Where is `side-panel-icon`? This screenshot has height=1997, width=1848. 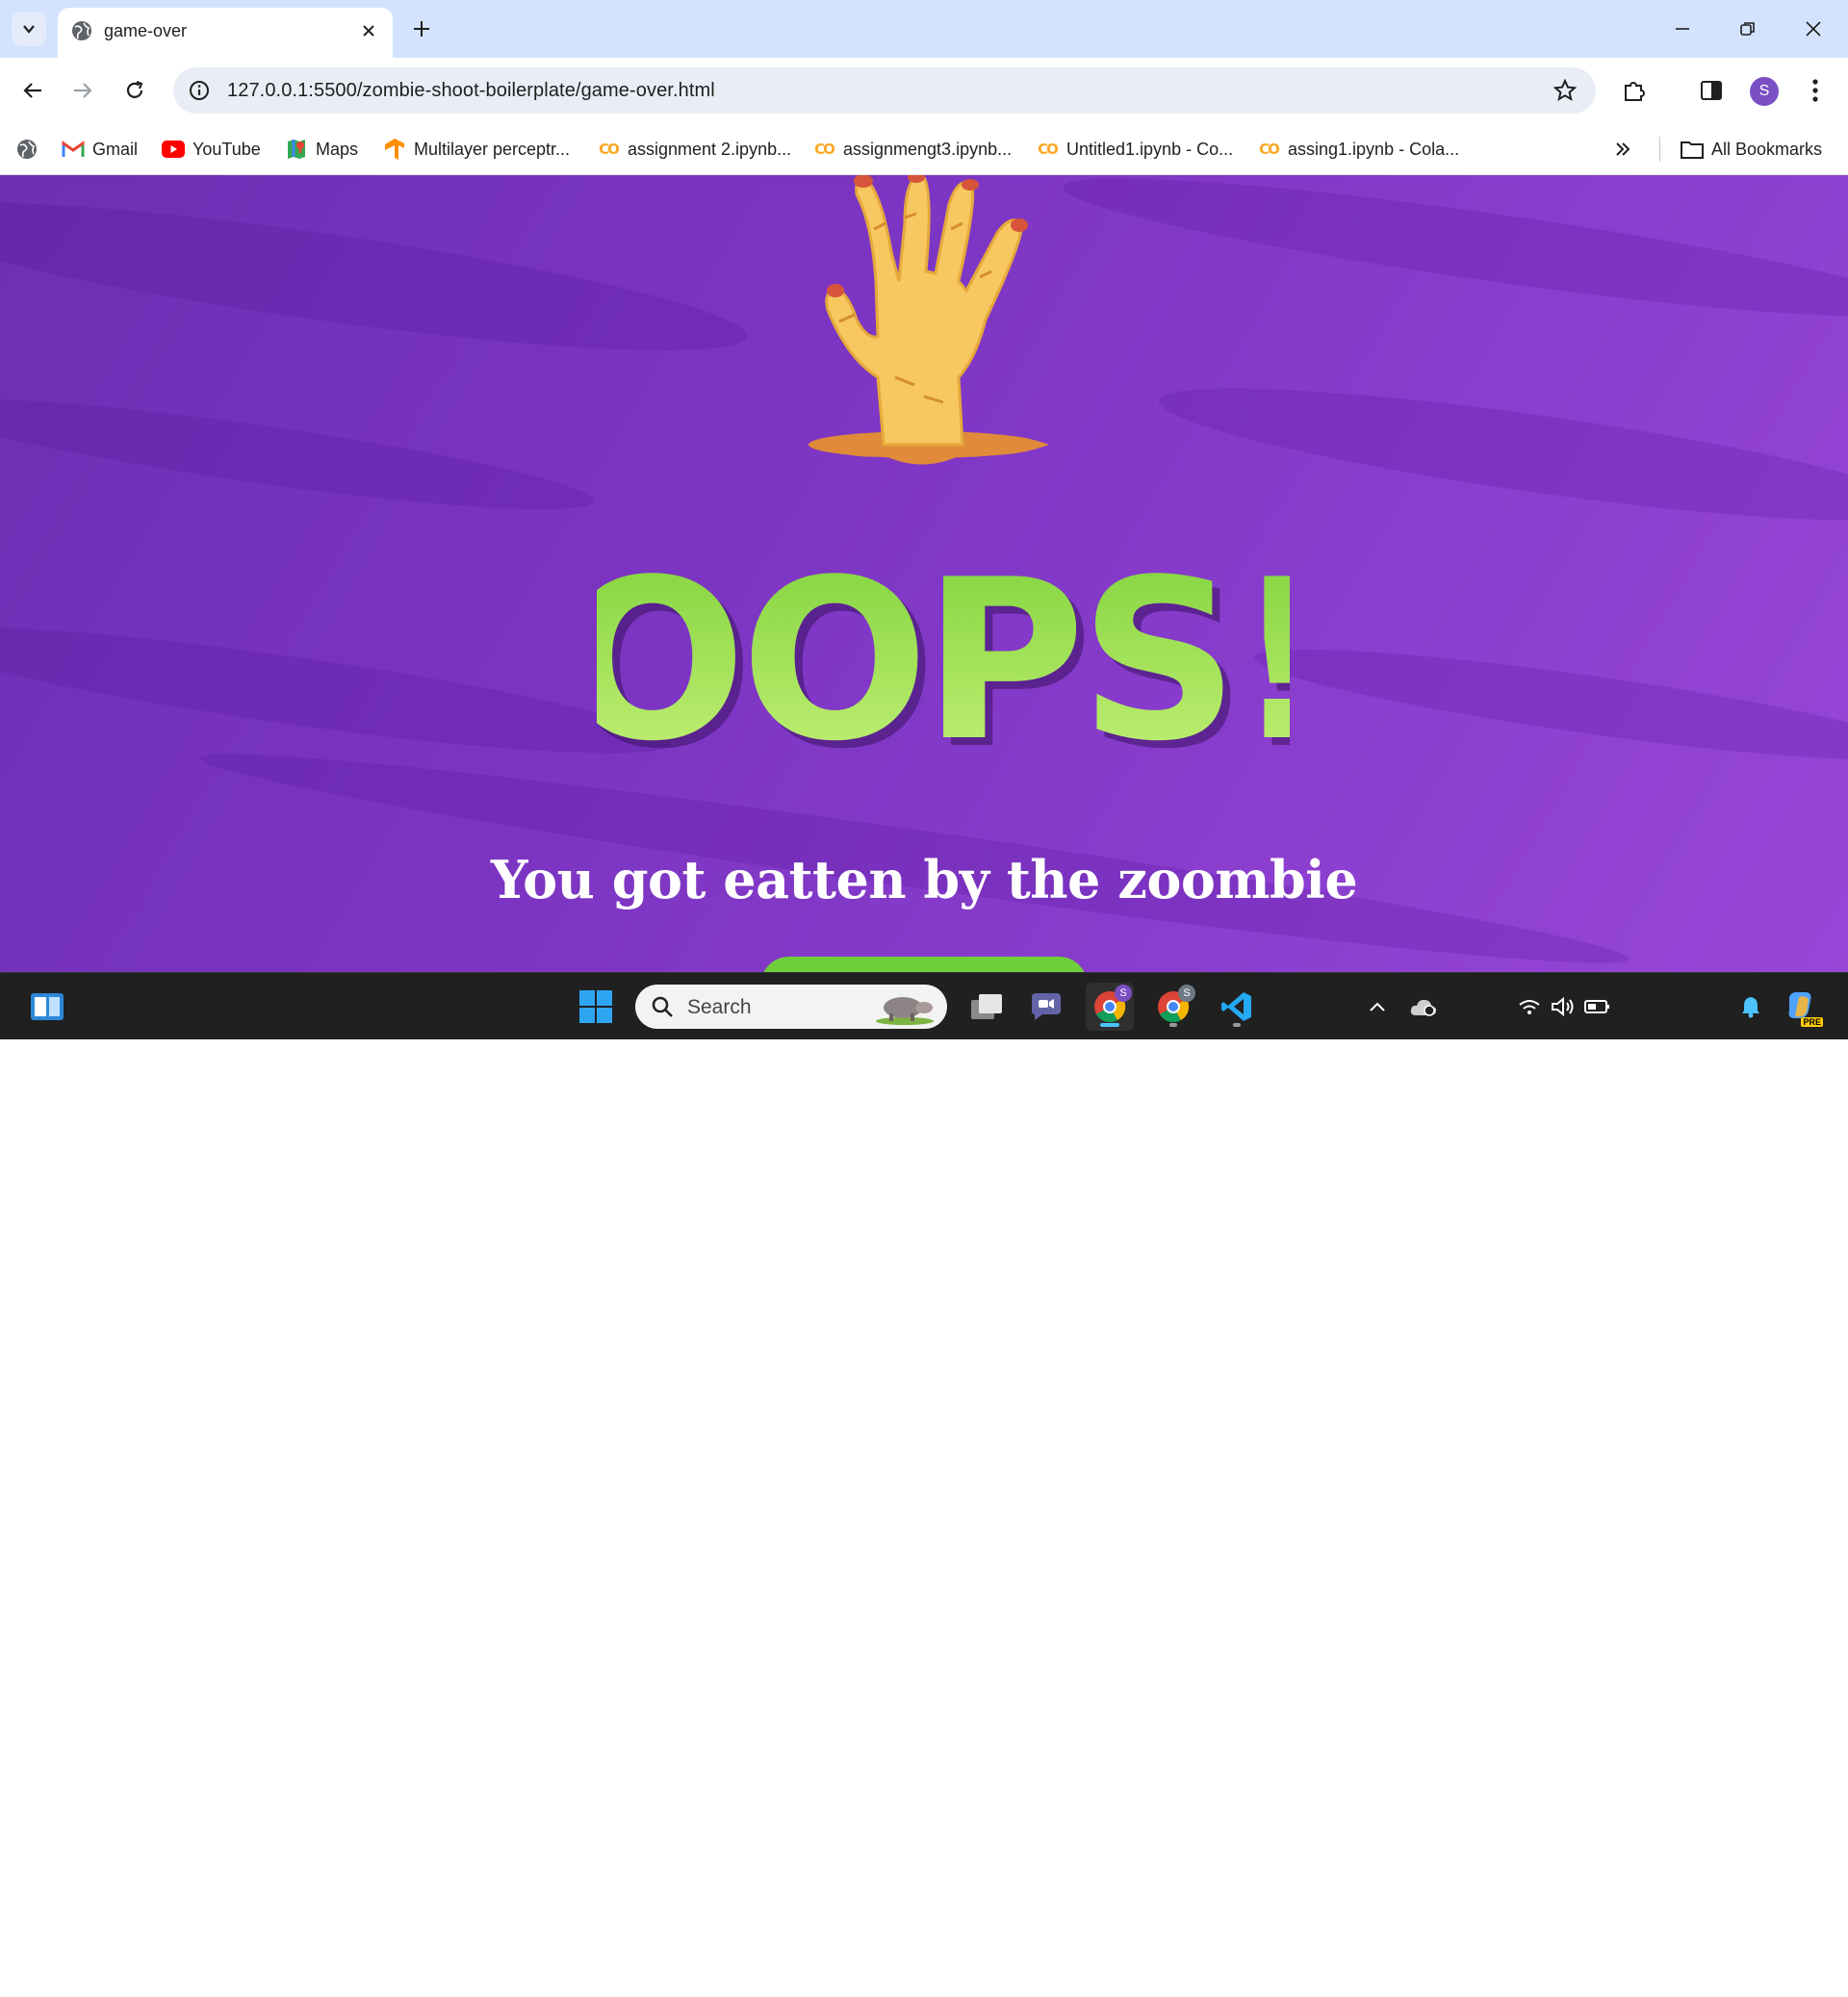
side-panel-icon is located at coordinates (1711, 91).